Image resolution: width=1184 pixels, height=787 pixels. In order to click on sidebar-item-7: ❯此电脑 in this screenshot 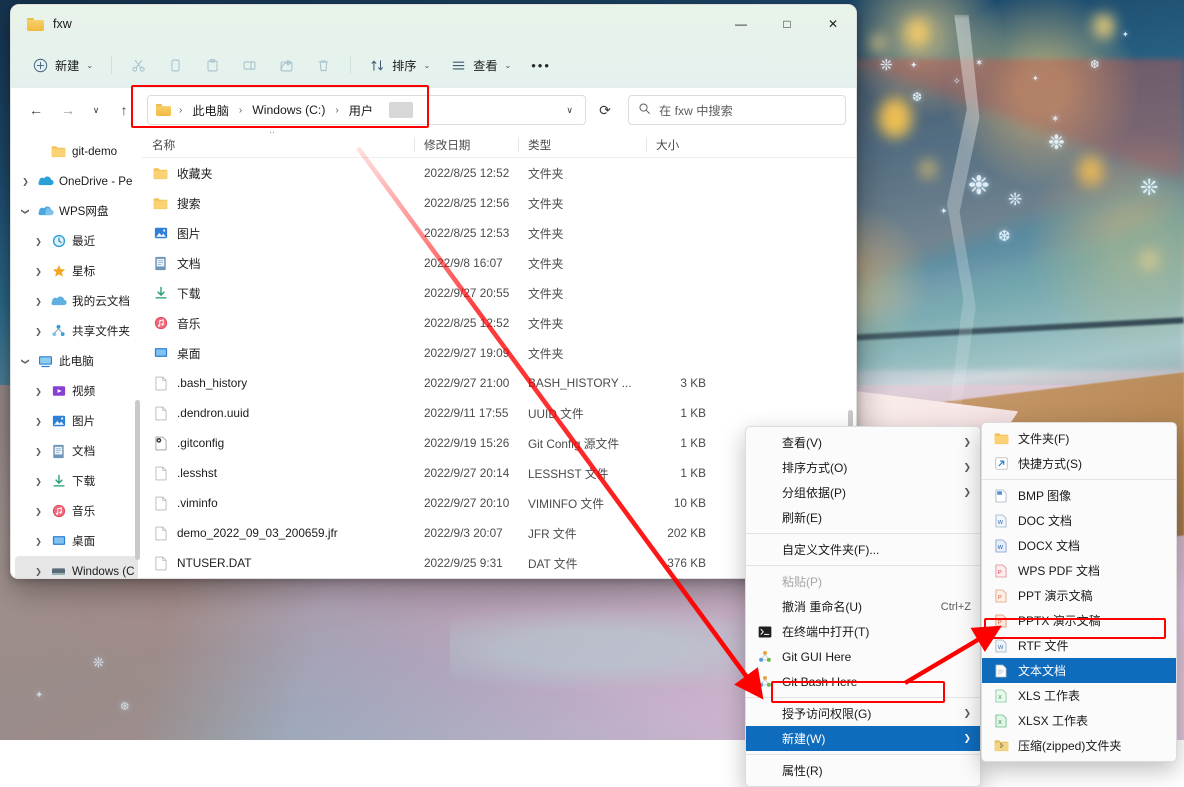, I will do `click(76, 361)`.